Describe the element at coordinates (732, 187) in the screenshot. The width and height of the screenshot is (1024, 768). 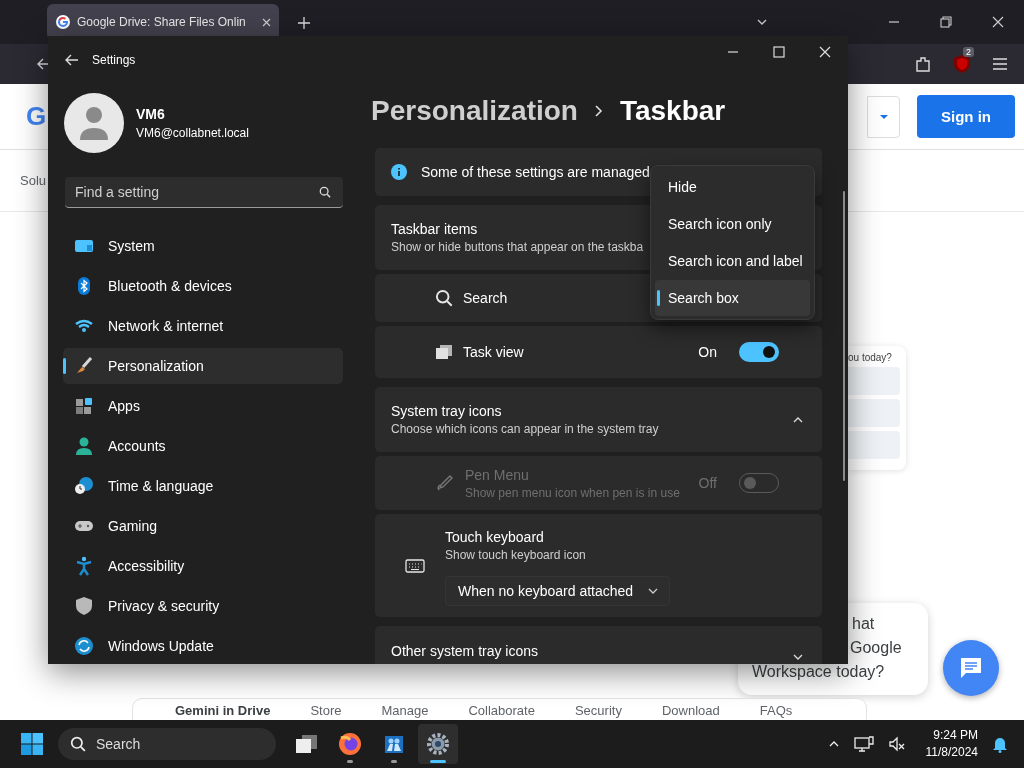
I see `menu-item: Hide` at that location.